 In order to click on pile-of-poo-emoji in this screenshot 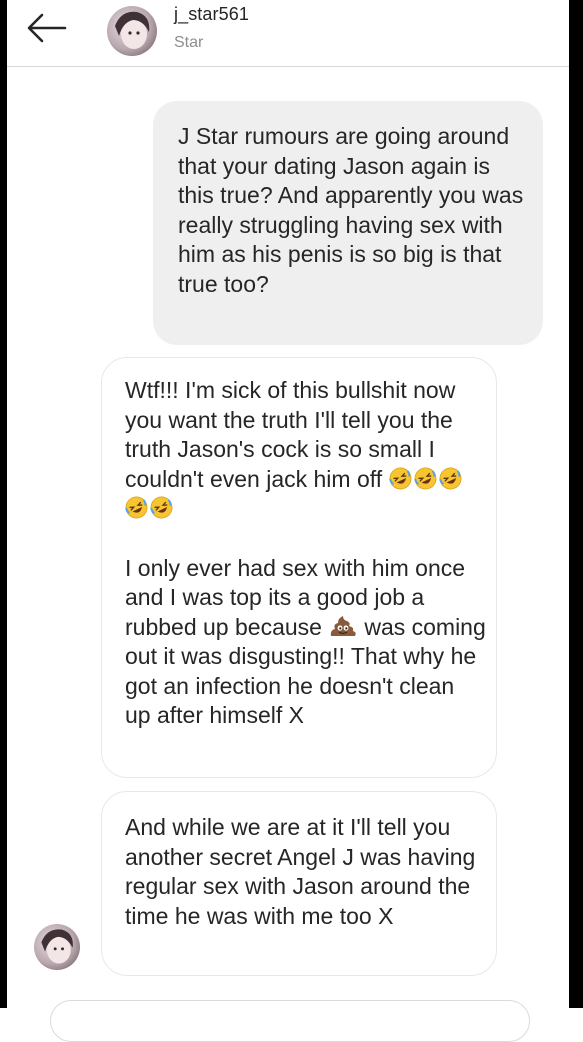, I will do `click(343, 626)`.